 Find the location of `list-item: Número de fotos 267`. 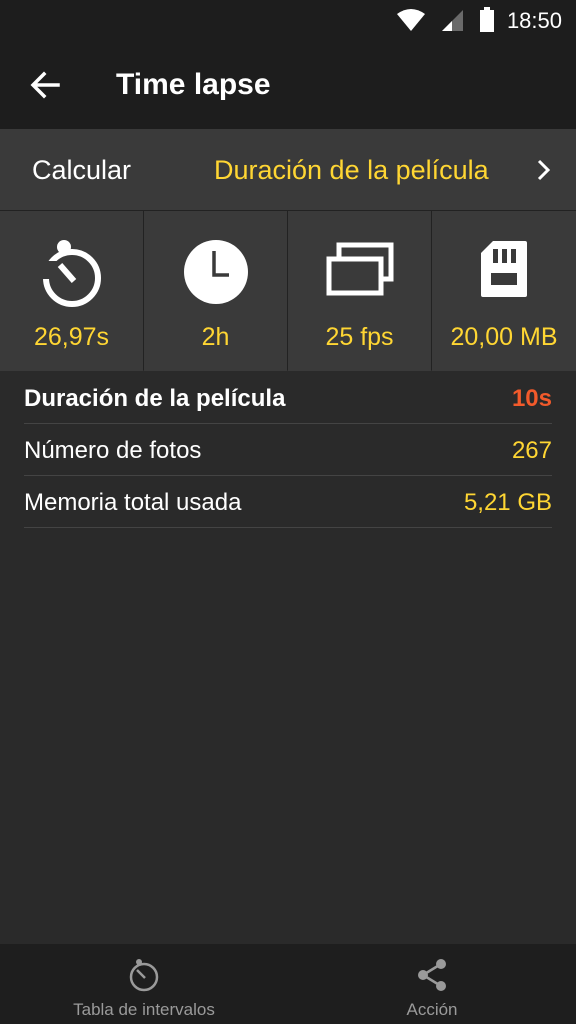

list-item: Número de fotos 267 is located at coordinates (288, 450).